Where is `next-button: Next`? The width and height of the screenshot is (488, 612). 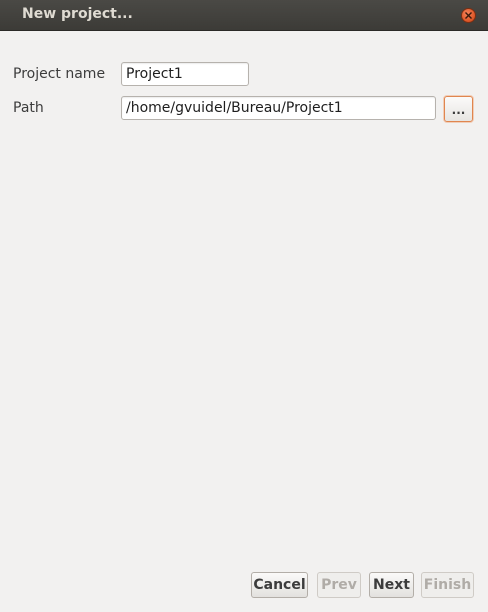 next-button: Next is located at coordinates (391, 585).